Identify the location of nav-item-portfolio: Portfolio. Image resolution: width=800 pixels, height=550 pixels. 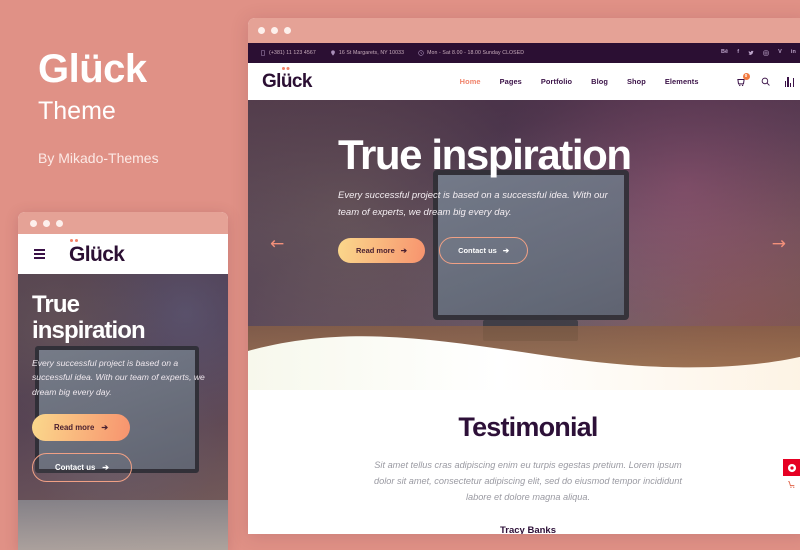
(556, 81).